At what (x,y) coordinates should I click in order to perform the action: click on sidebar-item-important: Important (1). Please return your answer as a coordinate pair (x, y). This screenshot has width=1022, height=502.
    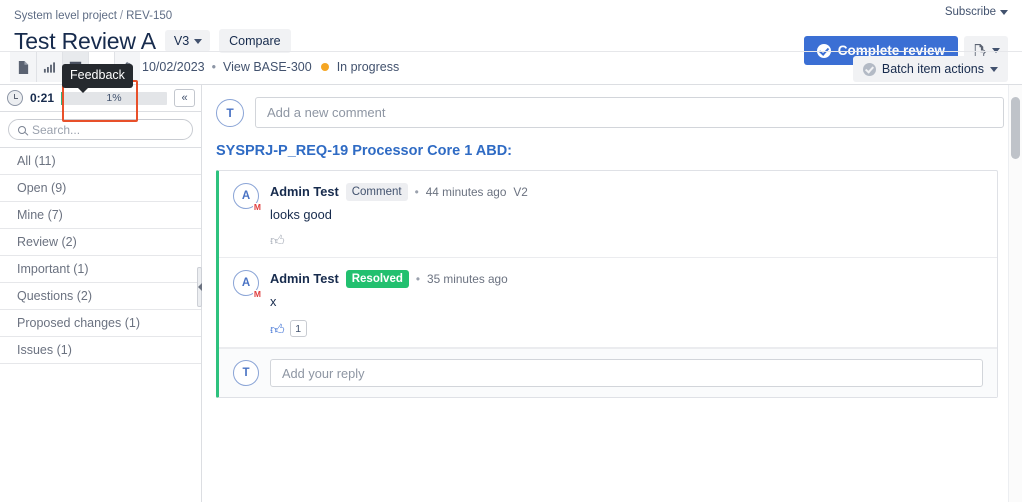
    Looking at the image, I should click on (100, 269).